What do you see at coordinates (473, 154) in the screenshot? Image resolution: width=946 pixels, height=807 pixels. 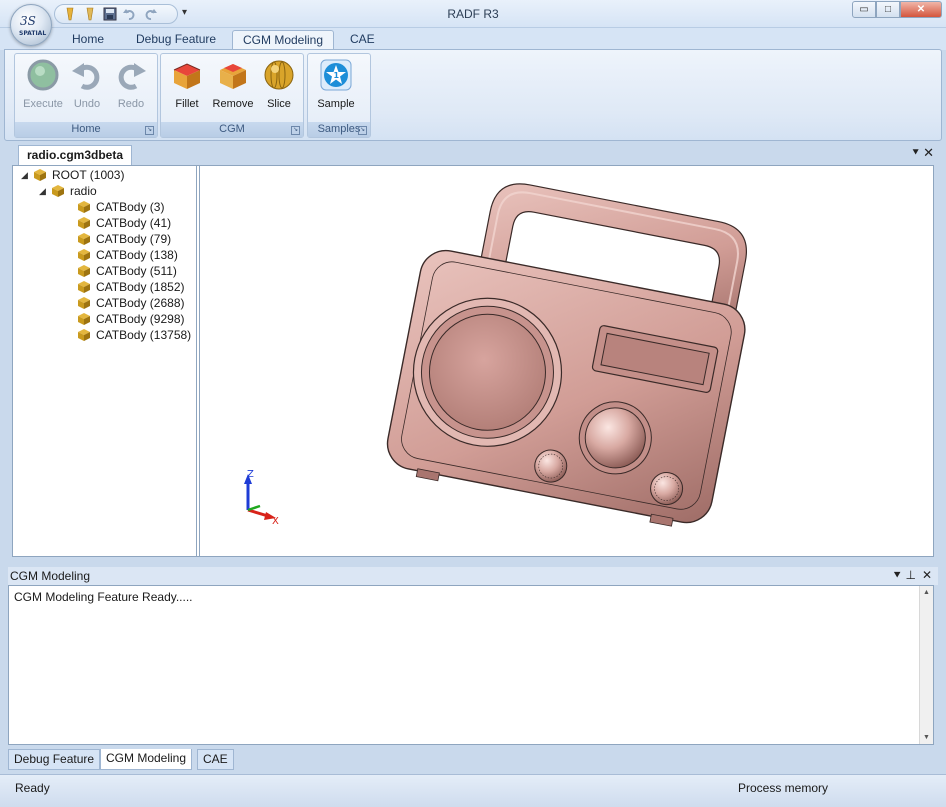 I see `document-tab-bar: radio.cgm3dbeta ⯆ ✕` at bounding box center [473, 154].